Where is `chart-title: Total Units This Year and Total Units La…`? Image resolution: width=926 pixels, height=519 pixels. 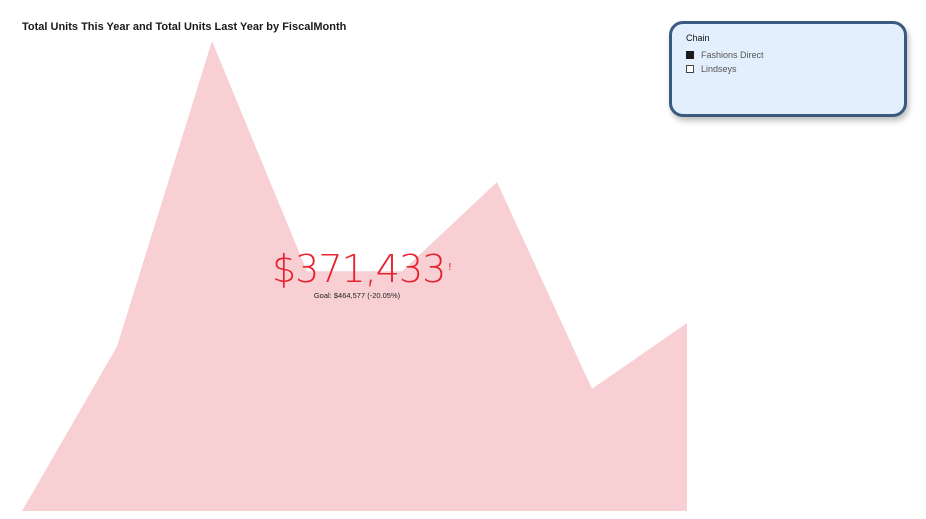
chart-title: Total Units This Year and Total Units La… is located at coordinates (184, 27).